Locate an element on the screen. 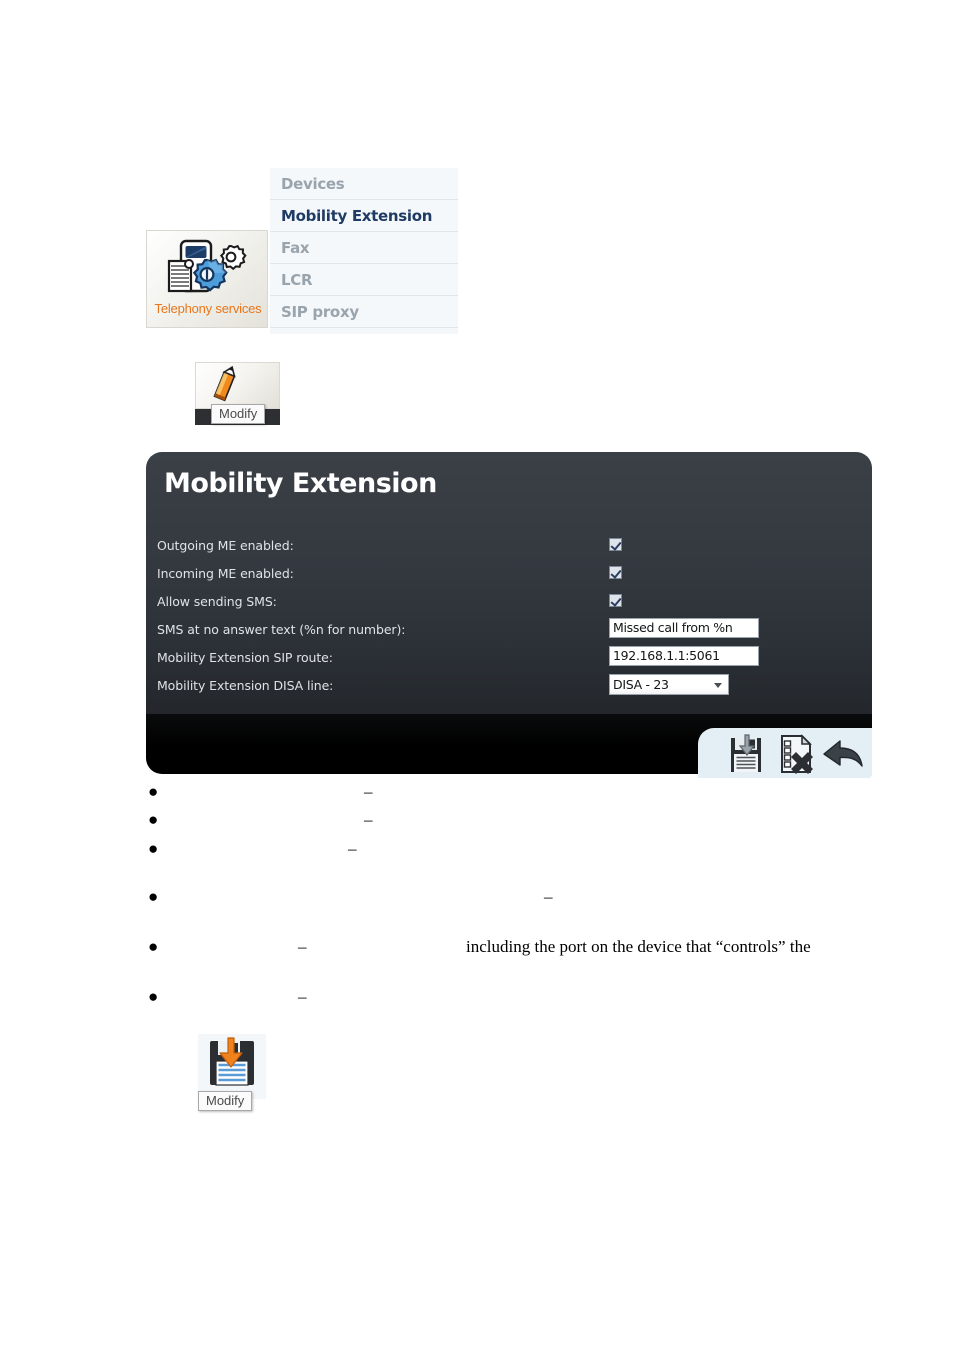  modify-pencil-button: Modify is located at coordinates (237, 393).